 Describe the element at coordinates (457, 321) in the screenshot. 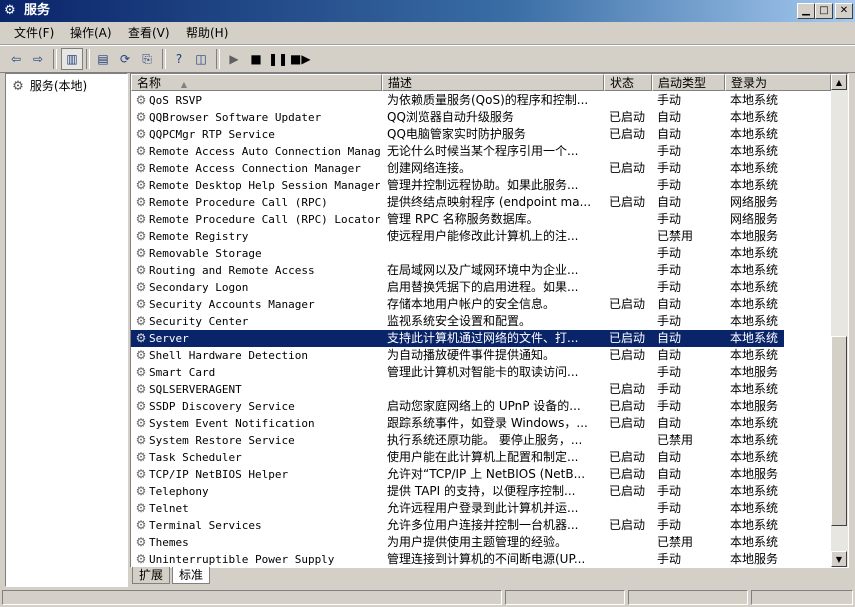

I see `service-row: ⚙ Security Center 监视系统安全设置和配置。 手动 本地系统` at that location.